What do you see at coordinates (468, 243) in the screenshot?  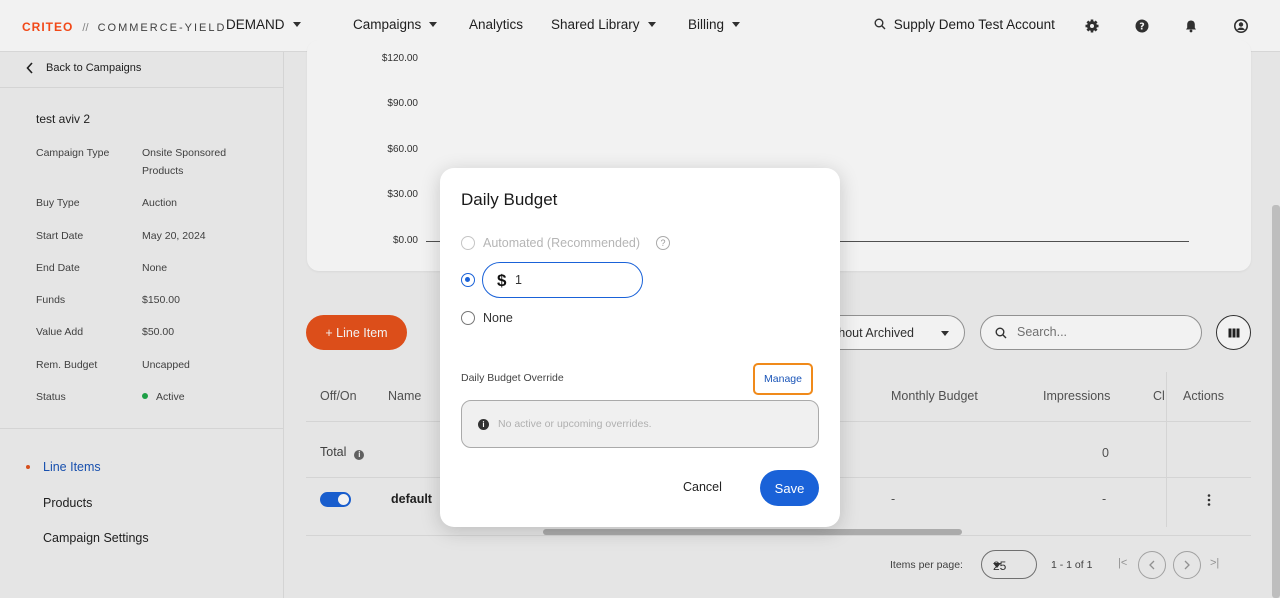 I see `automated-radio` at bounding box center [468, 243].